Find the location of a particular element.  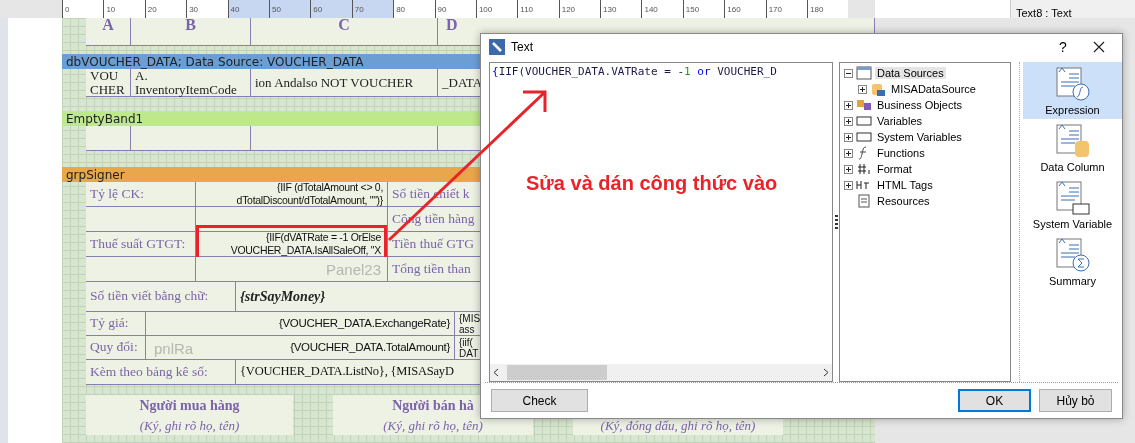

tree-item: Data Sources is located at coordinates (910, 73).